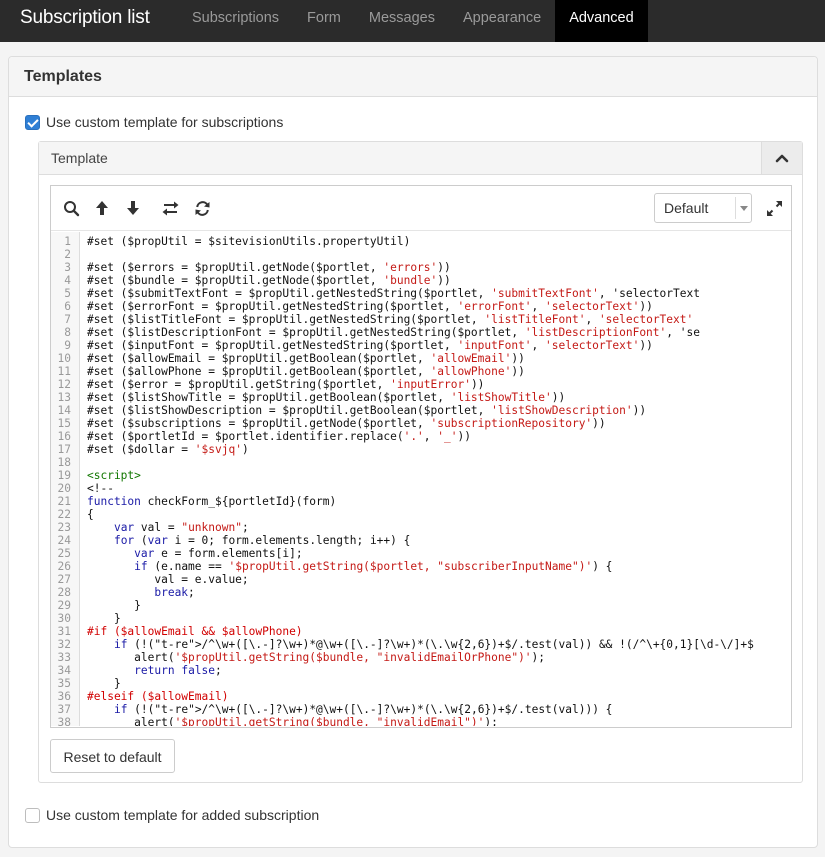  What do you see at coordinates (112, 756) in the screenshot?
I see `reset-to-default-button: Reset to default` at bounding box center [112, 756].